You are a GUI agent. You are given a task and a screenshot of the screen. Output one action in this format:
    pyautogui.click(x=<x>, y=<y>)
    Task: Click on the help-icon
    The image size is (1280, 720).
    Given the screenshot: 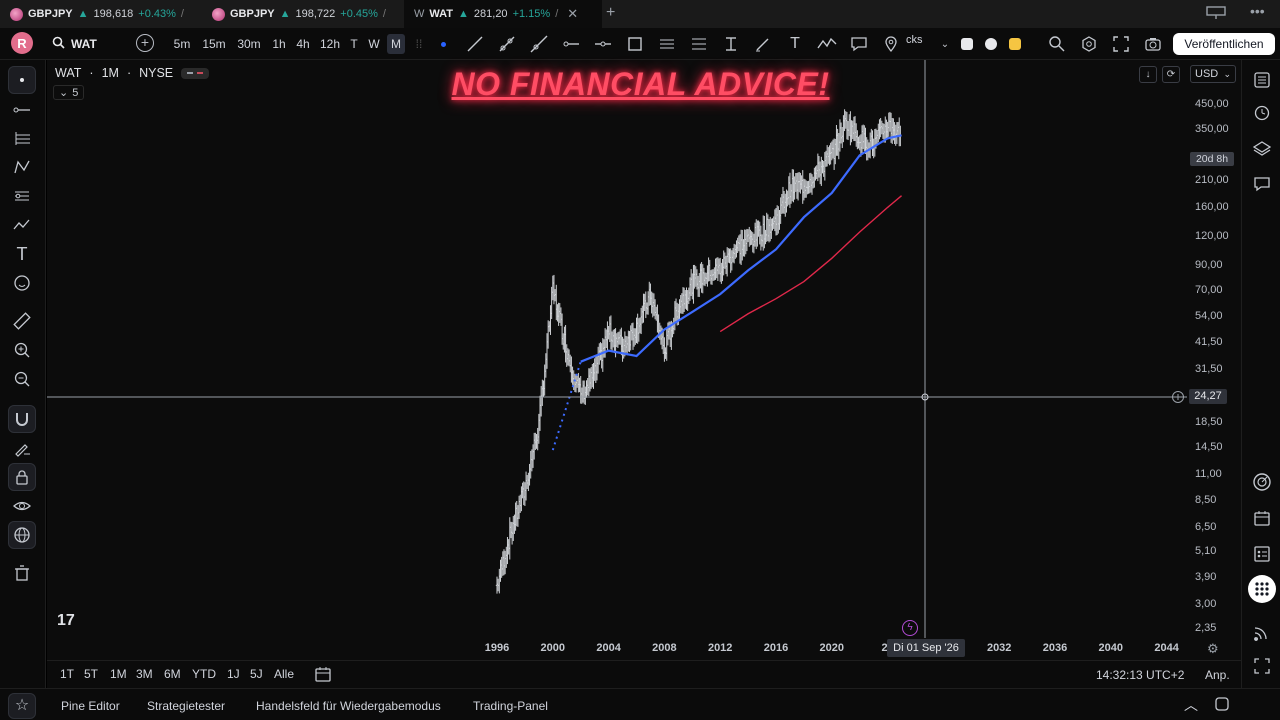 What is the action you would take?
    pyautogui.click(x=1262, y=666)
    